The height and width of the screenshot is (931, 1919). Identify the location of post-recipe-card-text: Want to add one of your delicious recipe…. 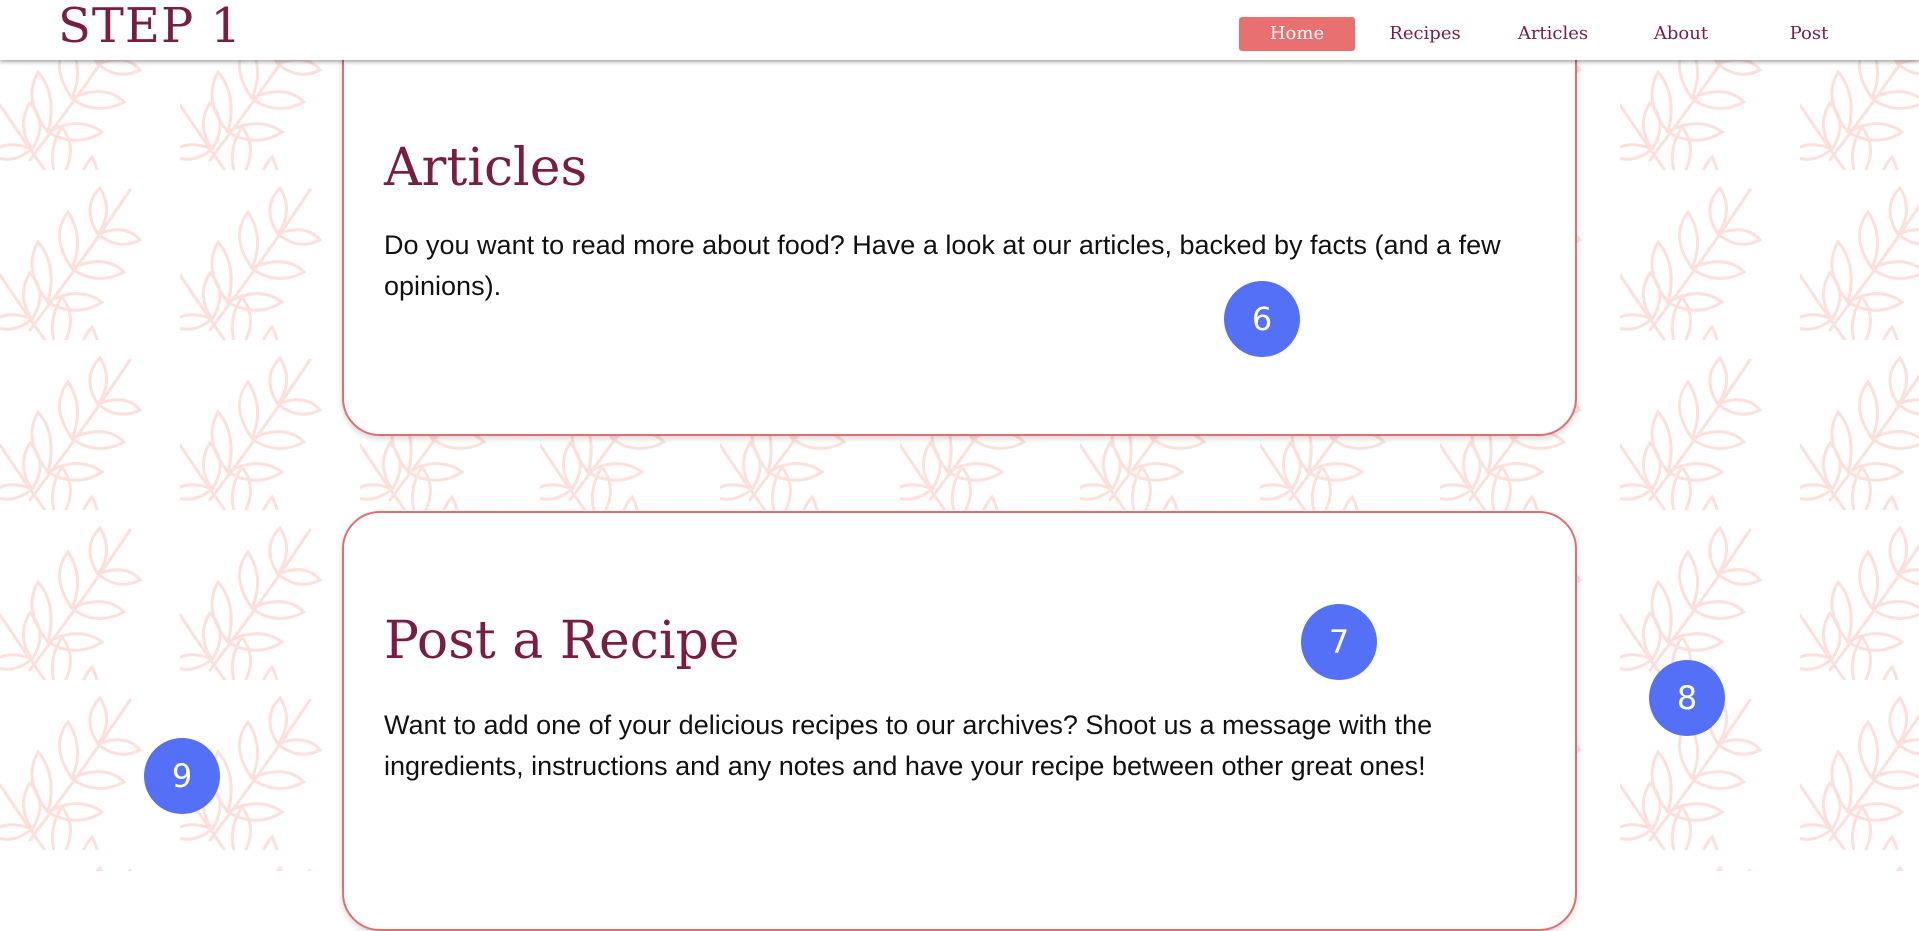
(908, 745).